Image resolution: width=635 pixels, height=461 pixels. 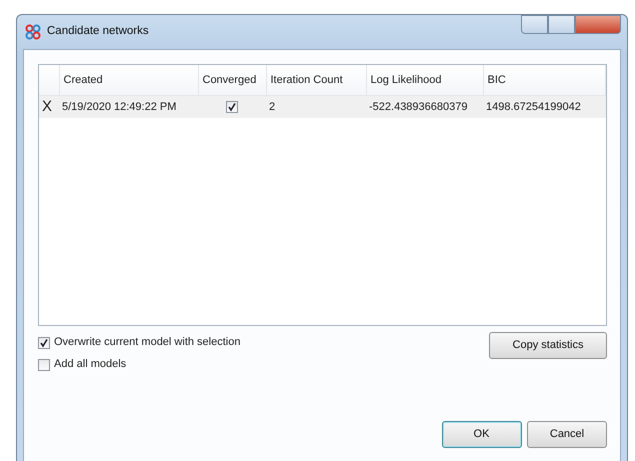 What do you see at coordinates (544, 106) in the screenshot?
I see `table-cell: 1498.67254199042` at bounding box center [544, 106].